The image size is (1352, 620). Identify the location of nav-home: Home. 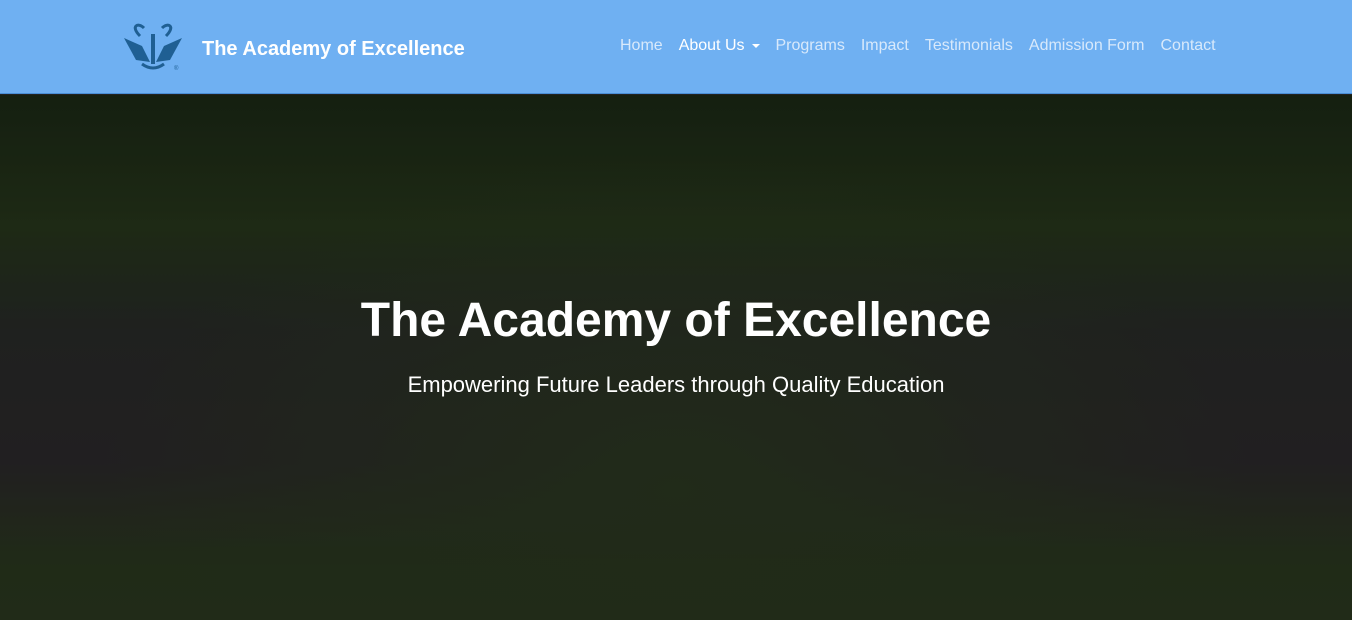
(641, 46).